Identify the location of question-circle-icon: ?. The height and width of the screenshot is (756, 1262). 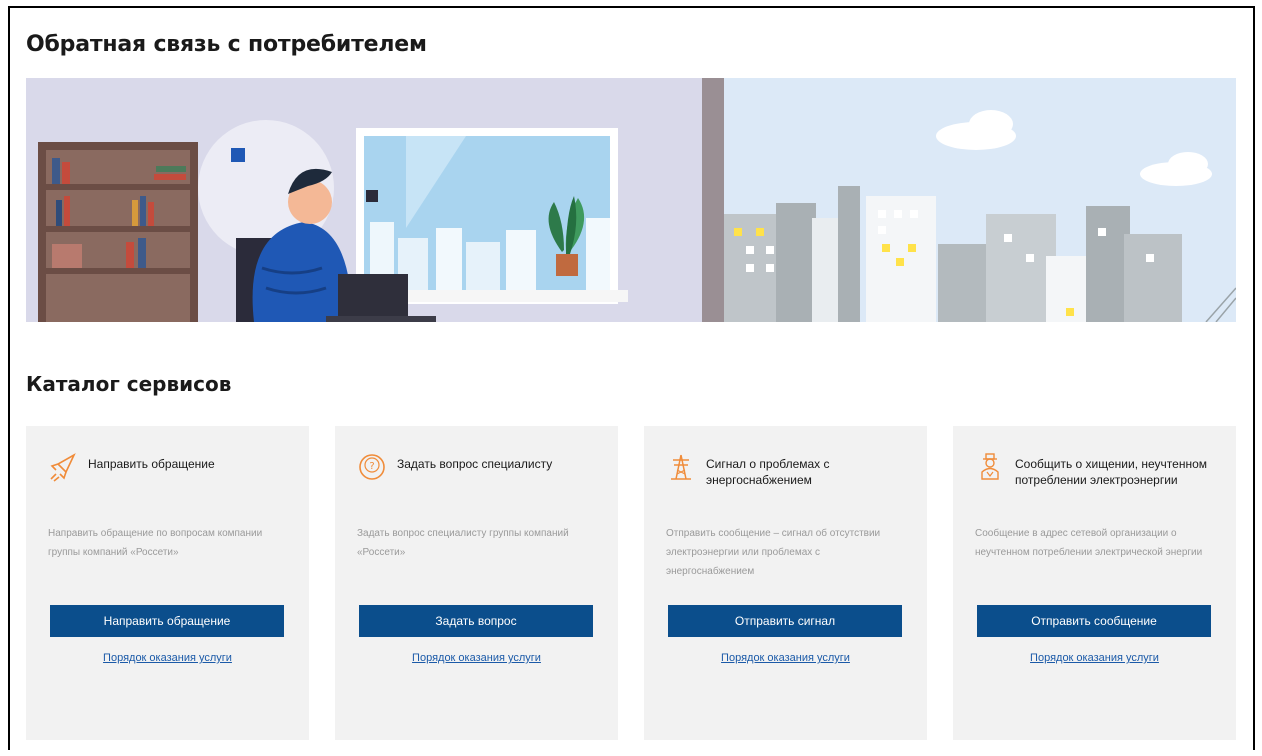
(372, 467).